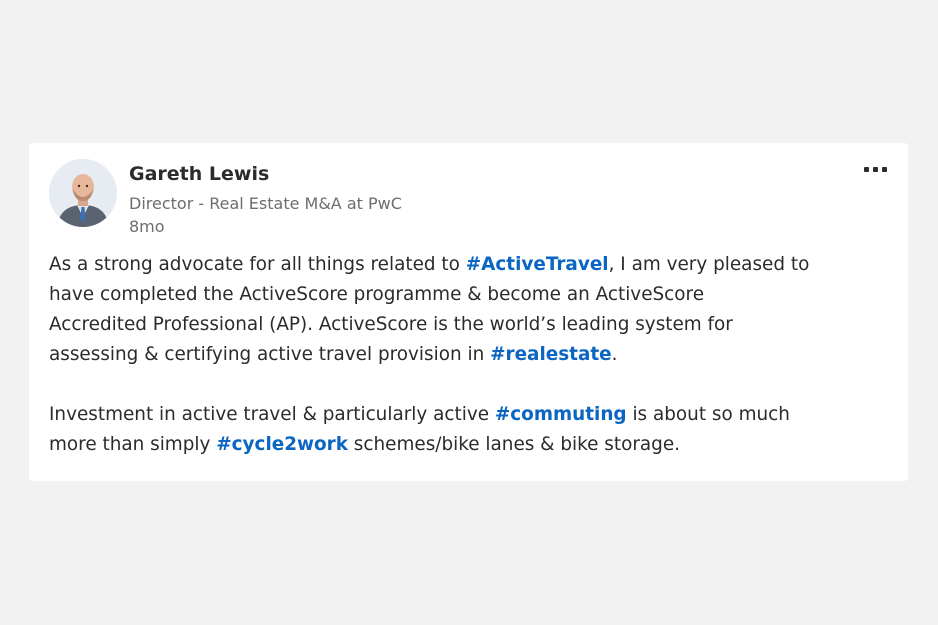 This screenshot has height=625, width=938. What do you see at coordinates (147, 226) in the screenshot?
I see `post-timestamp: 8mo` at bounding box center [147, 226].